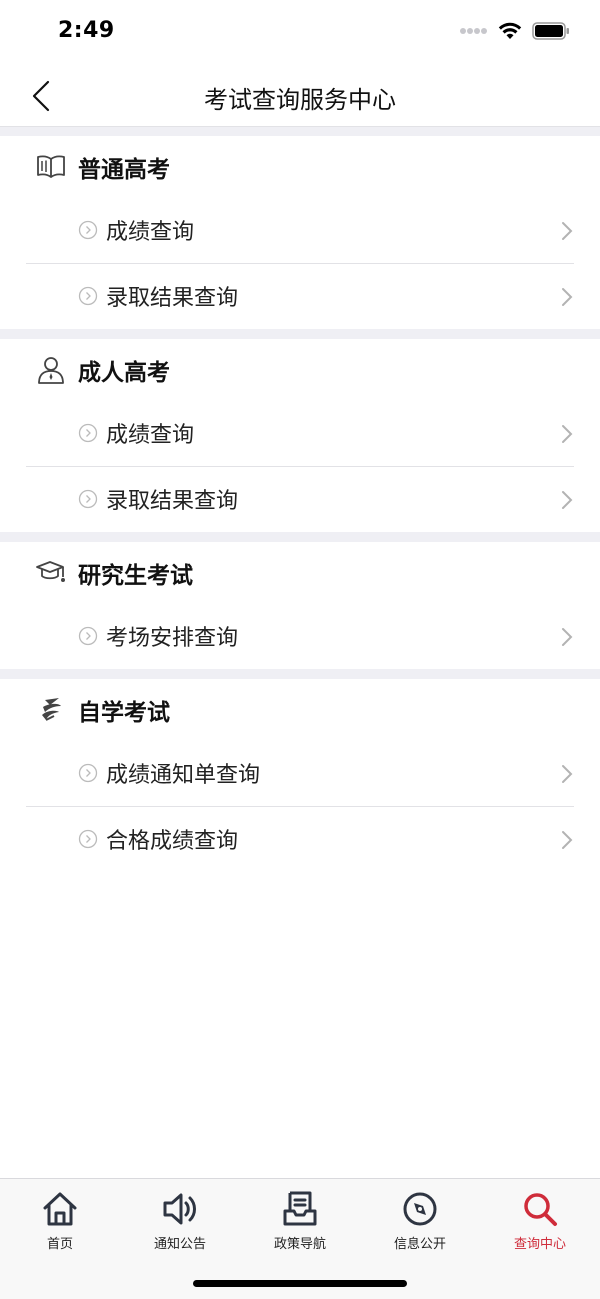 The image size is (600, 1299). What do you see at coordinates (172, 638) in the screenshot?
I see `list-item-label: 考场安排查询` at bounding box center [172, 638].